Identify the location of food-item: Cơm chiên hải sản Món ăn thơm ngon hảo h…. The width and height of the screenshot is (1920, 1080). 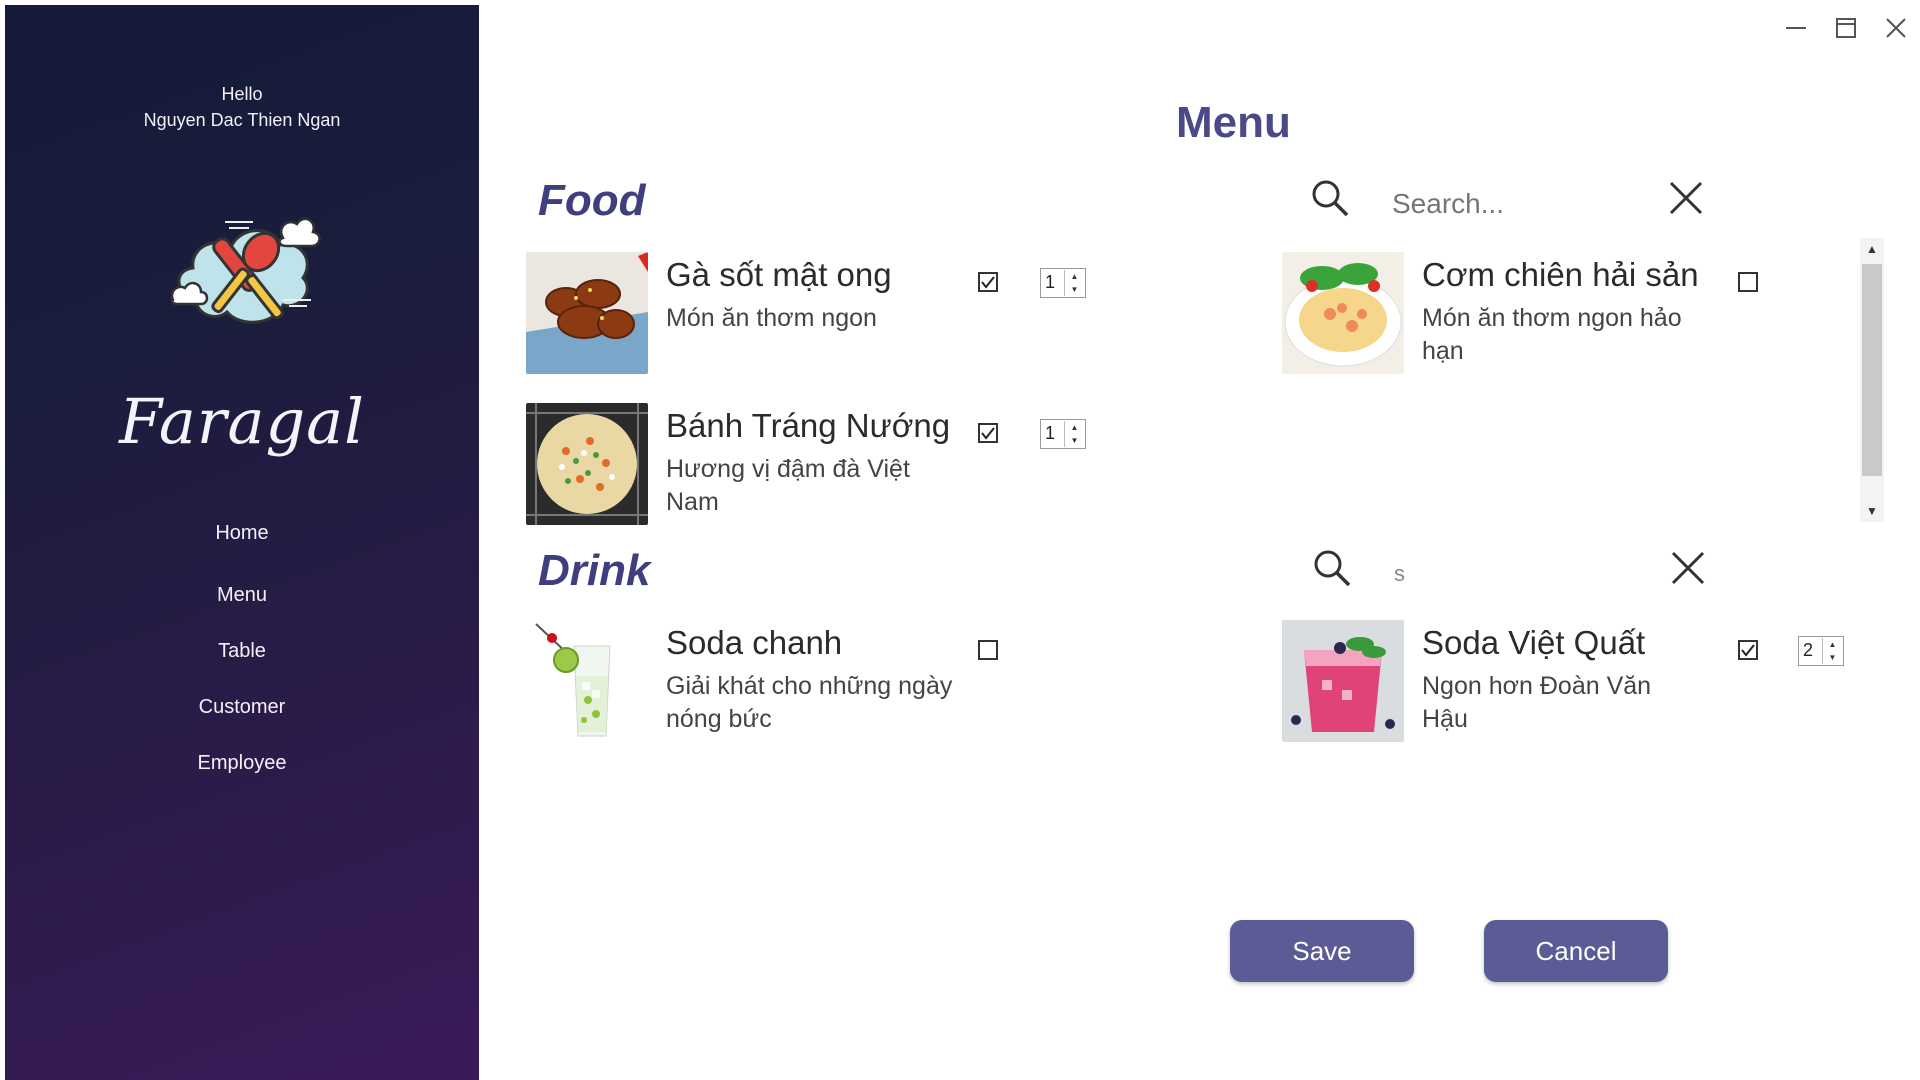
(1542, 317).